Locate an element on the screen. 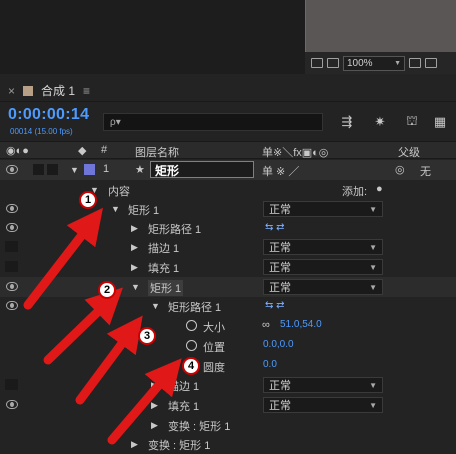 This screenshot has height=454, width=456. frame-count: 00014 (15.00 fps) is located at coordinates (41, 131).